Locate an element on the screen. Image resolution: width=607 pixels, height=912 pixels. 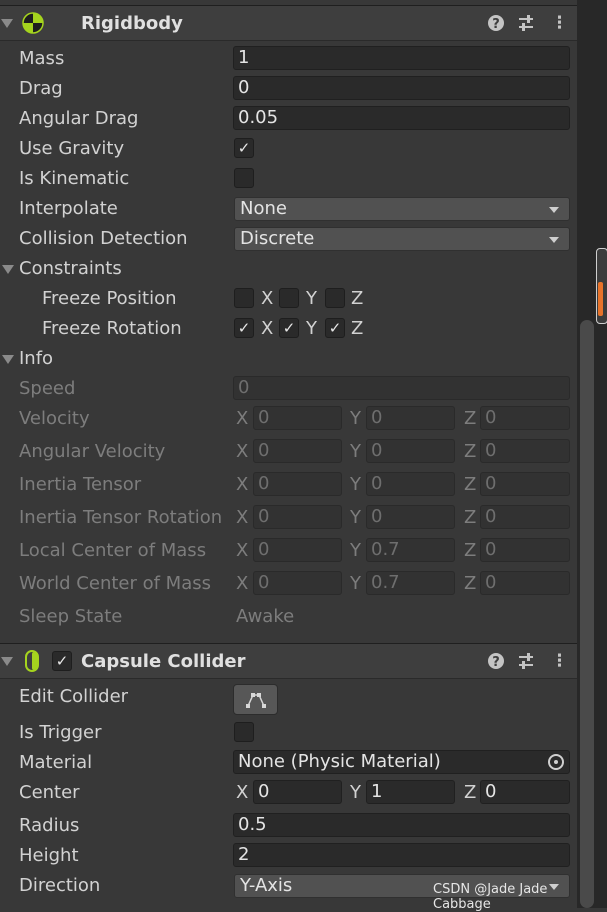
speed-field: 0 is located at coordinates (401, 388).